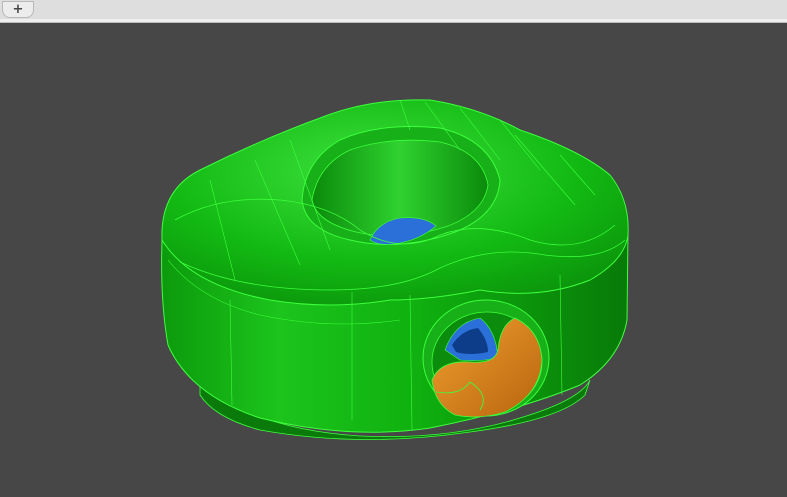 The image size is (787, 497). What do you see at coordinates (393, 10) in the screenshot?
I see `tab-bar: +` at bounding box center [393, 10].